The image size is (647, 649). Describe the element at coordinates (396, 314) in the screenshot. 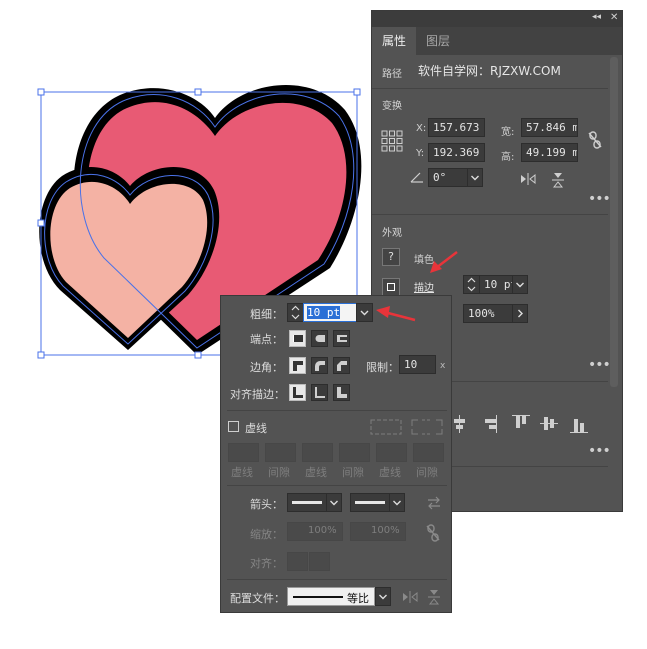

I see `annotation-arrow-weight` at that location.